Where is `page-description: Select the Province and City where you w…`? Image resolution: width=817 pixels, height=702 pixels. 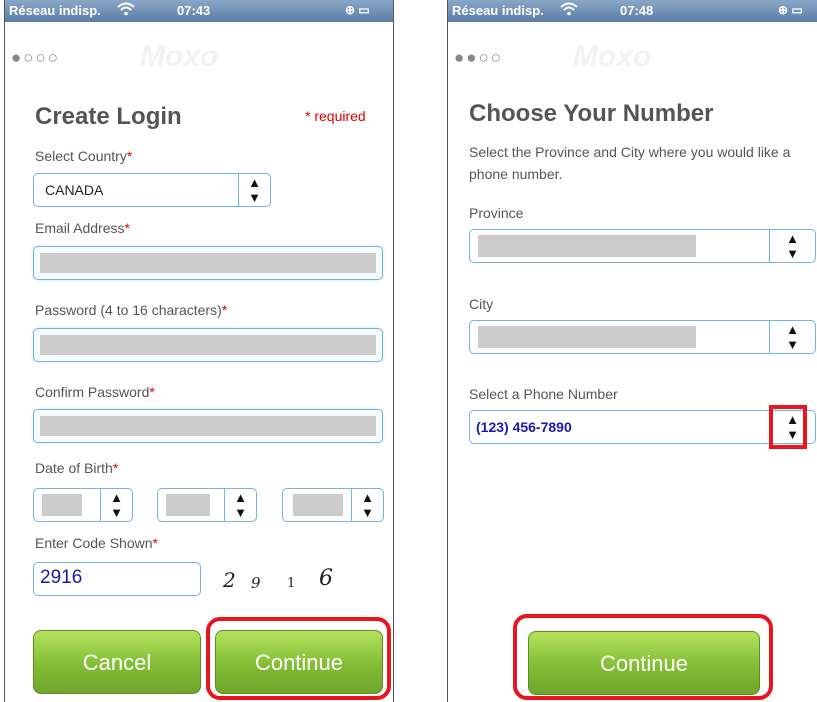
page-description: Select the Province and City where you w… is located at coordinates (630, 163).